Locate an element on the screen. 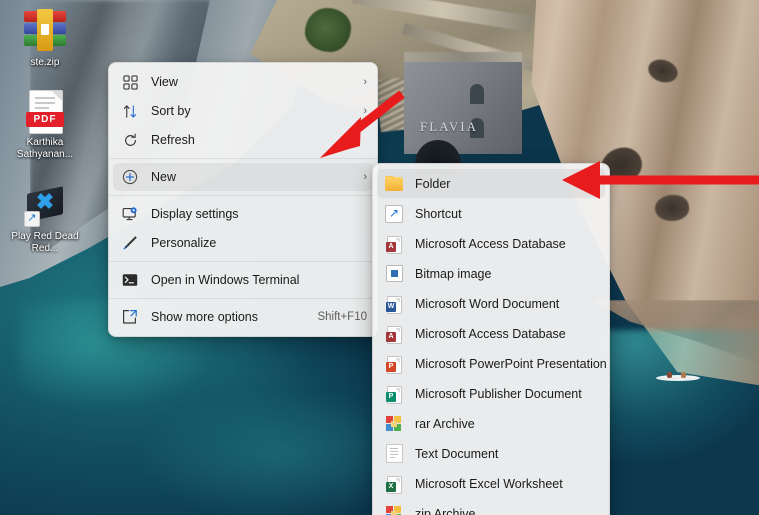 This screenshot has height=515, width=759. menu-item-sort-by: Sort by › is located at coordinates (243, 111).